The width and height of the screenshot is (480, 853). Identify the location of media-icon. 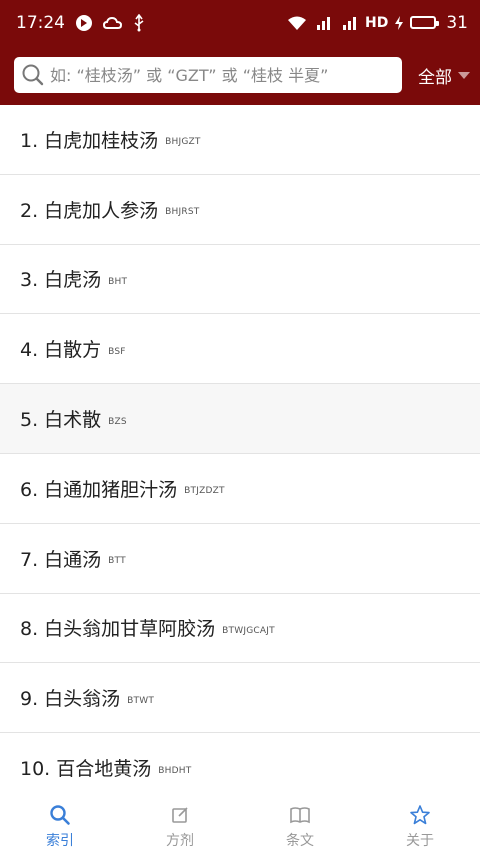
(84, 23).